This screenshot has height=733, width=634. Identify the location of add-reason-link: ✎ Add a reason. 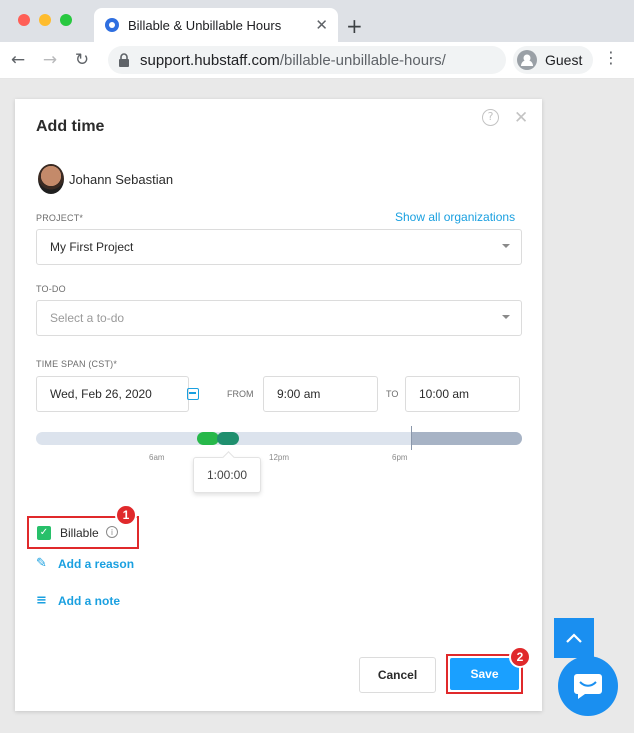
(85, 563).